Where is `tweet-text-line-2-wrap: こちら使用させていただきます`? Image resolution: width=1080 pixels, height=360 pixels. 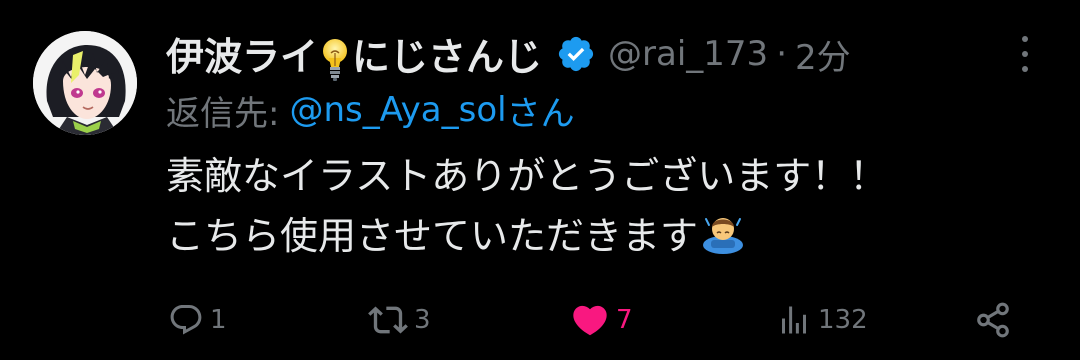
tweet-text-line-2-wrap: こちら使用させていただきます is located at coordinates (611, 236).